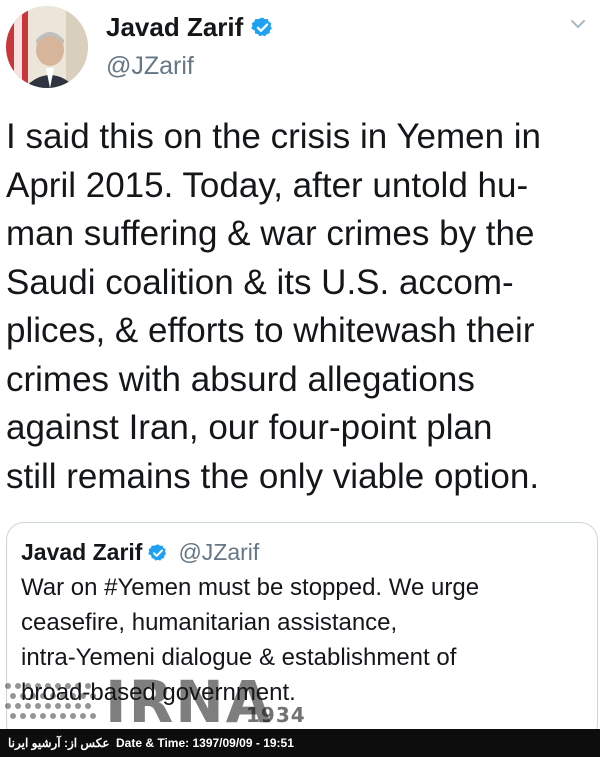  I want to click on tweet-text-line: crimes with absurd allegations, so click(240, 379).